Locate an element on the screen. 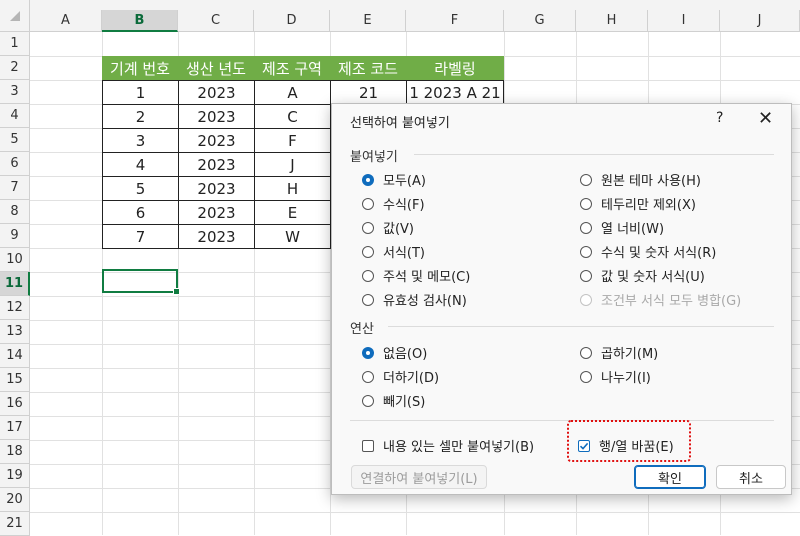 Image resolution: width=800 pixels, height=536 pixels. table-cell: 7 is located at coordinates (140, 236).